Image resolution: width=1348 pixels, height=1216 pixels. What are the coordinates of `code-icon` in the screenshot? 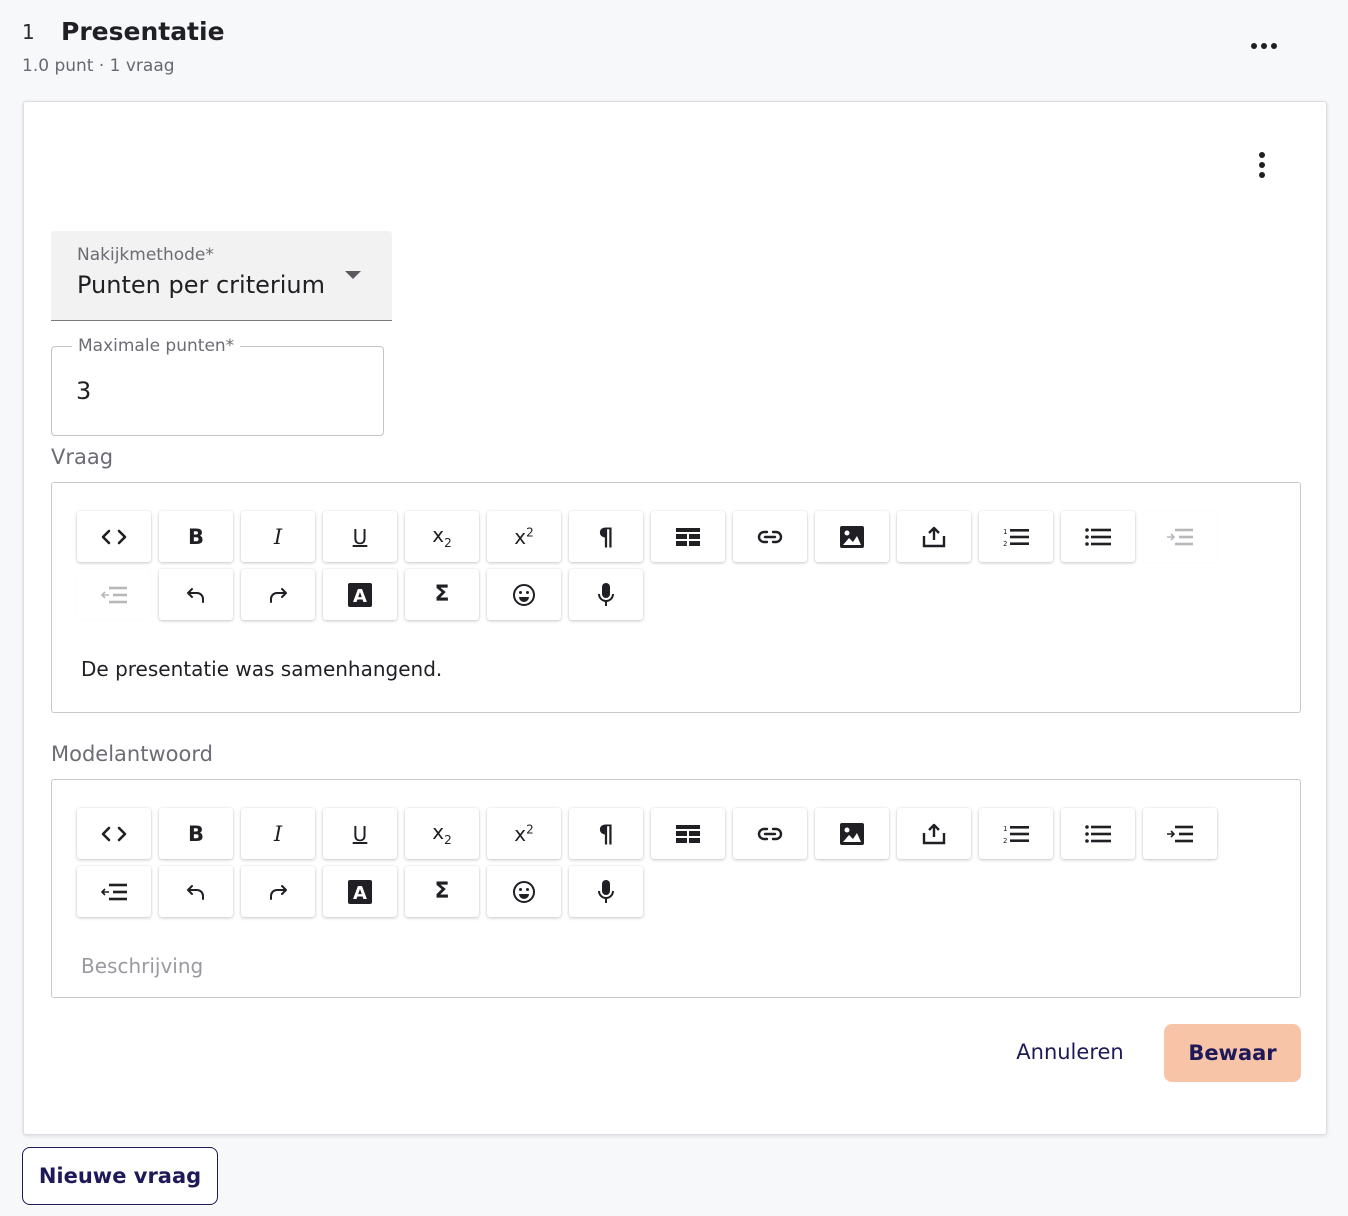 It's located at (114, 537).